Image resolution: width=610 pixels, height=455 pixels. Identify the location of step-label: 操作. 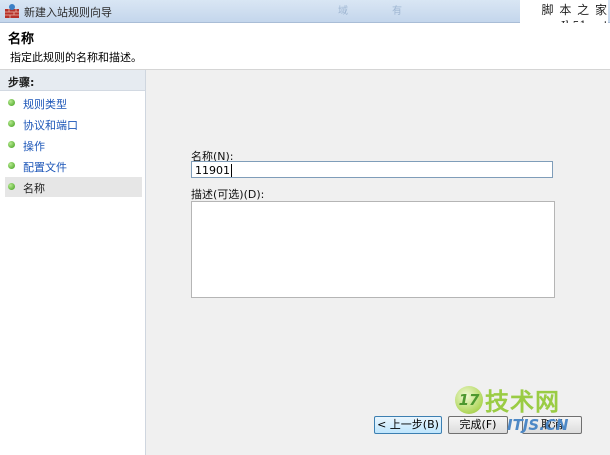
(34, 146).